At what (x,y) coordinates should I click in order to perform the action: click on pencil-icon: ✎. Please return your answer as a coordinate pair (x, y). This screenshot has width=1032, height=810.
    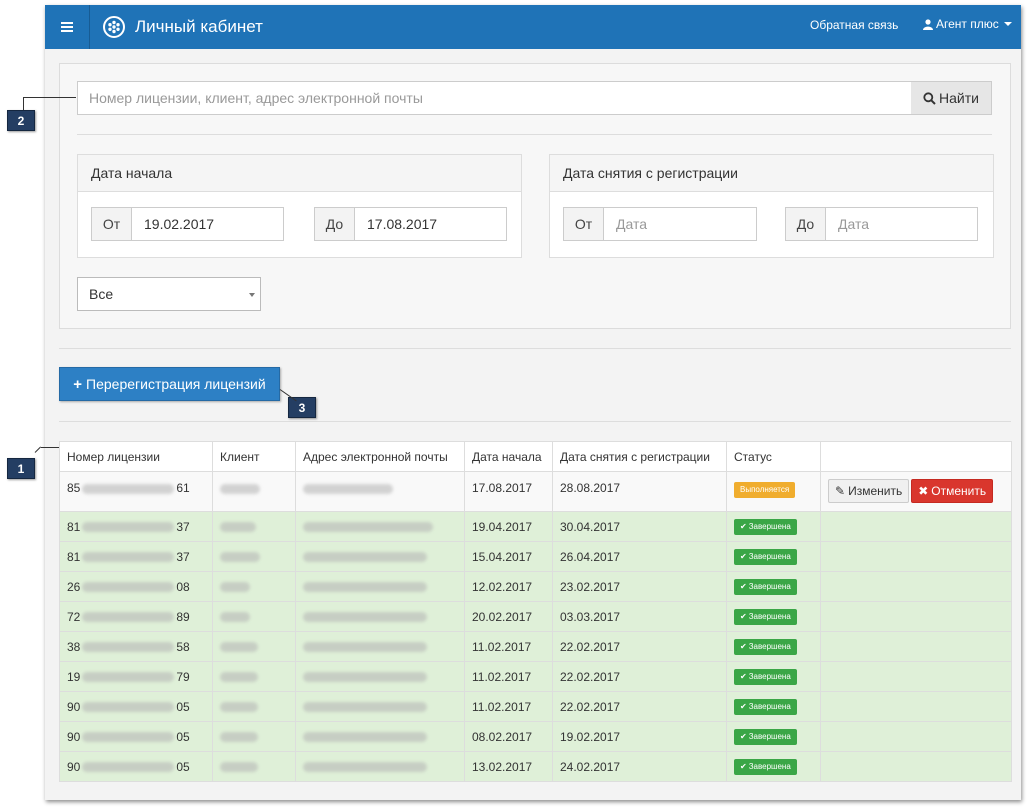
    Looking at the image, I should click on (840, 491).